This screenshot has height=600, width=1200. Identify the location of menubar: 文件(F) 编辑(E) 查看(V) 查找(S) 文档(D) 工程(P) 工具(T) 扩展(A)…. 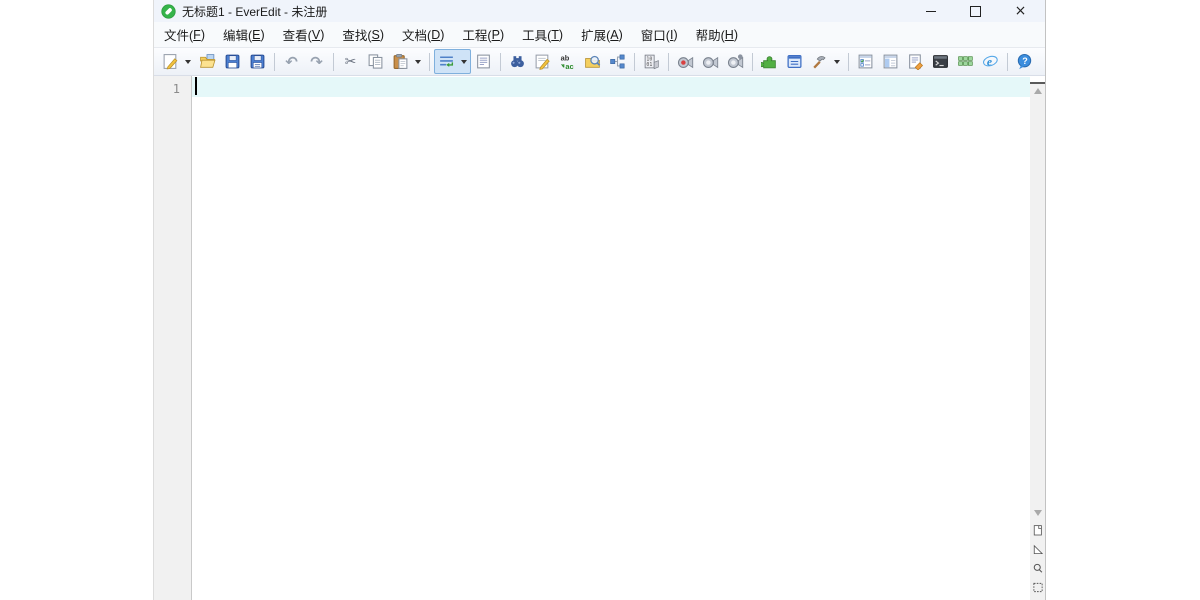
(599, 35).